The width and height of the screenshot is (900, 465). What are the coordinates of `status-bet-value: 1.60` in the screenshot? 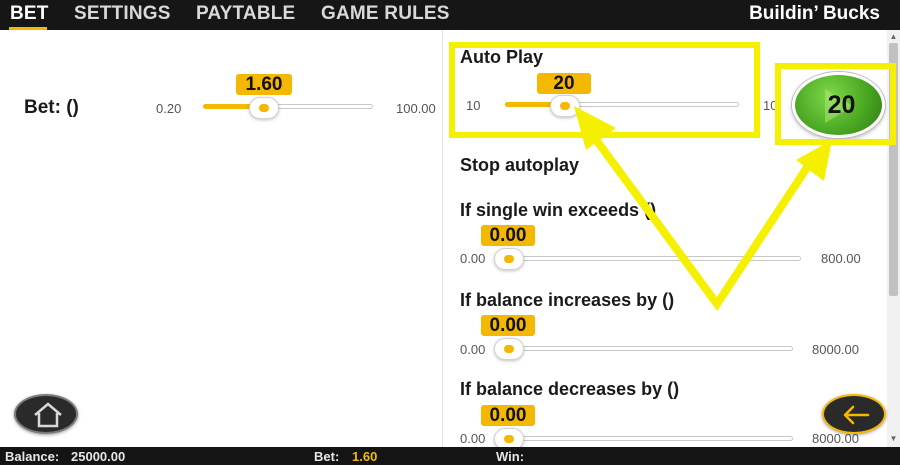 It's located at (365, 456).